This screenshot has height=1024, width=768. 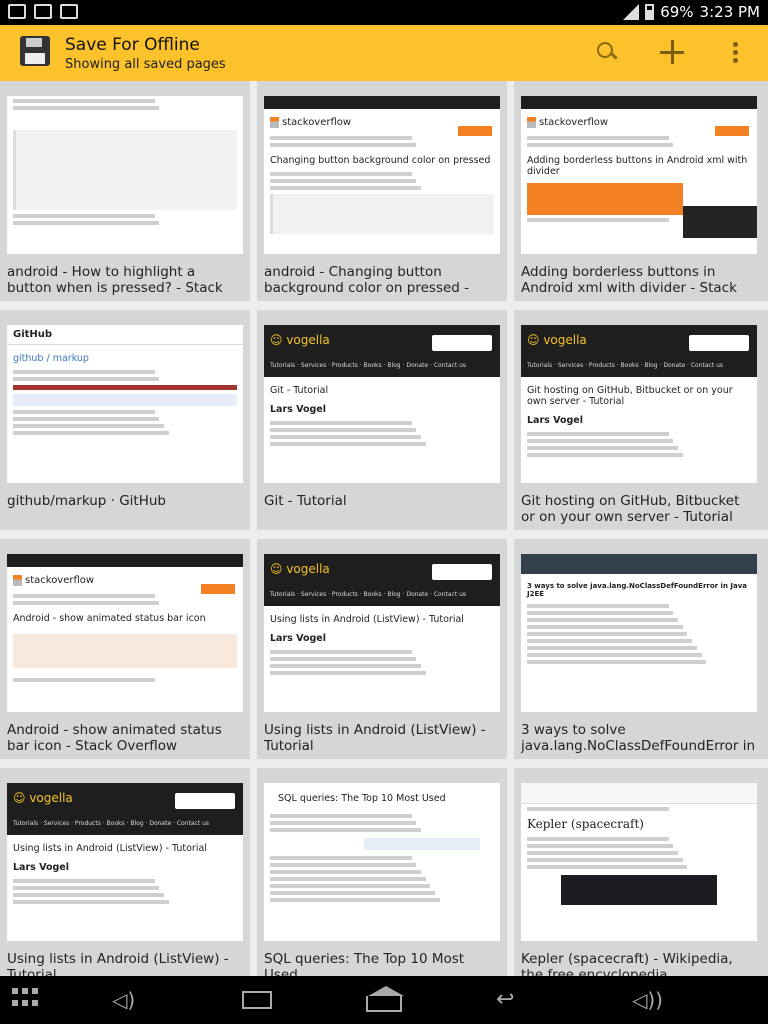 What do you see at coordinates (51, 358) in the screenshot?
I see `thumbnail-title: github / markup` at bounding box center [51, 358].